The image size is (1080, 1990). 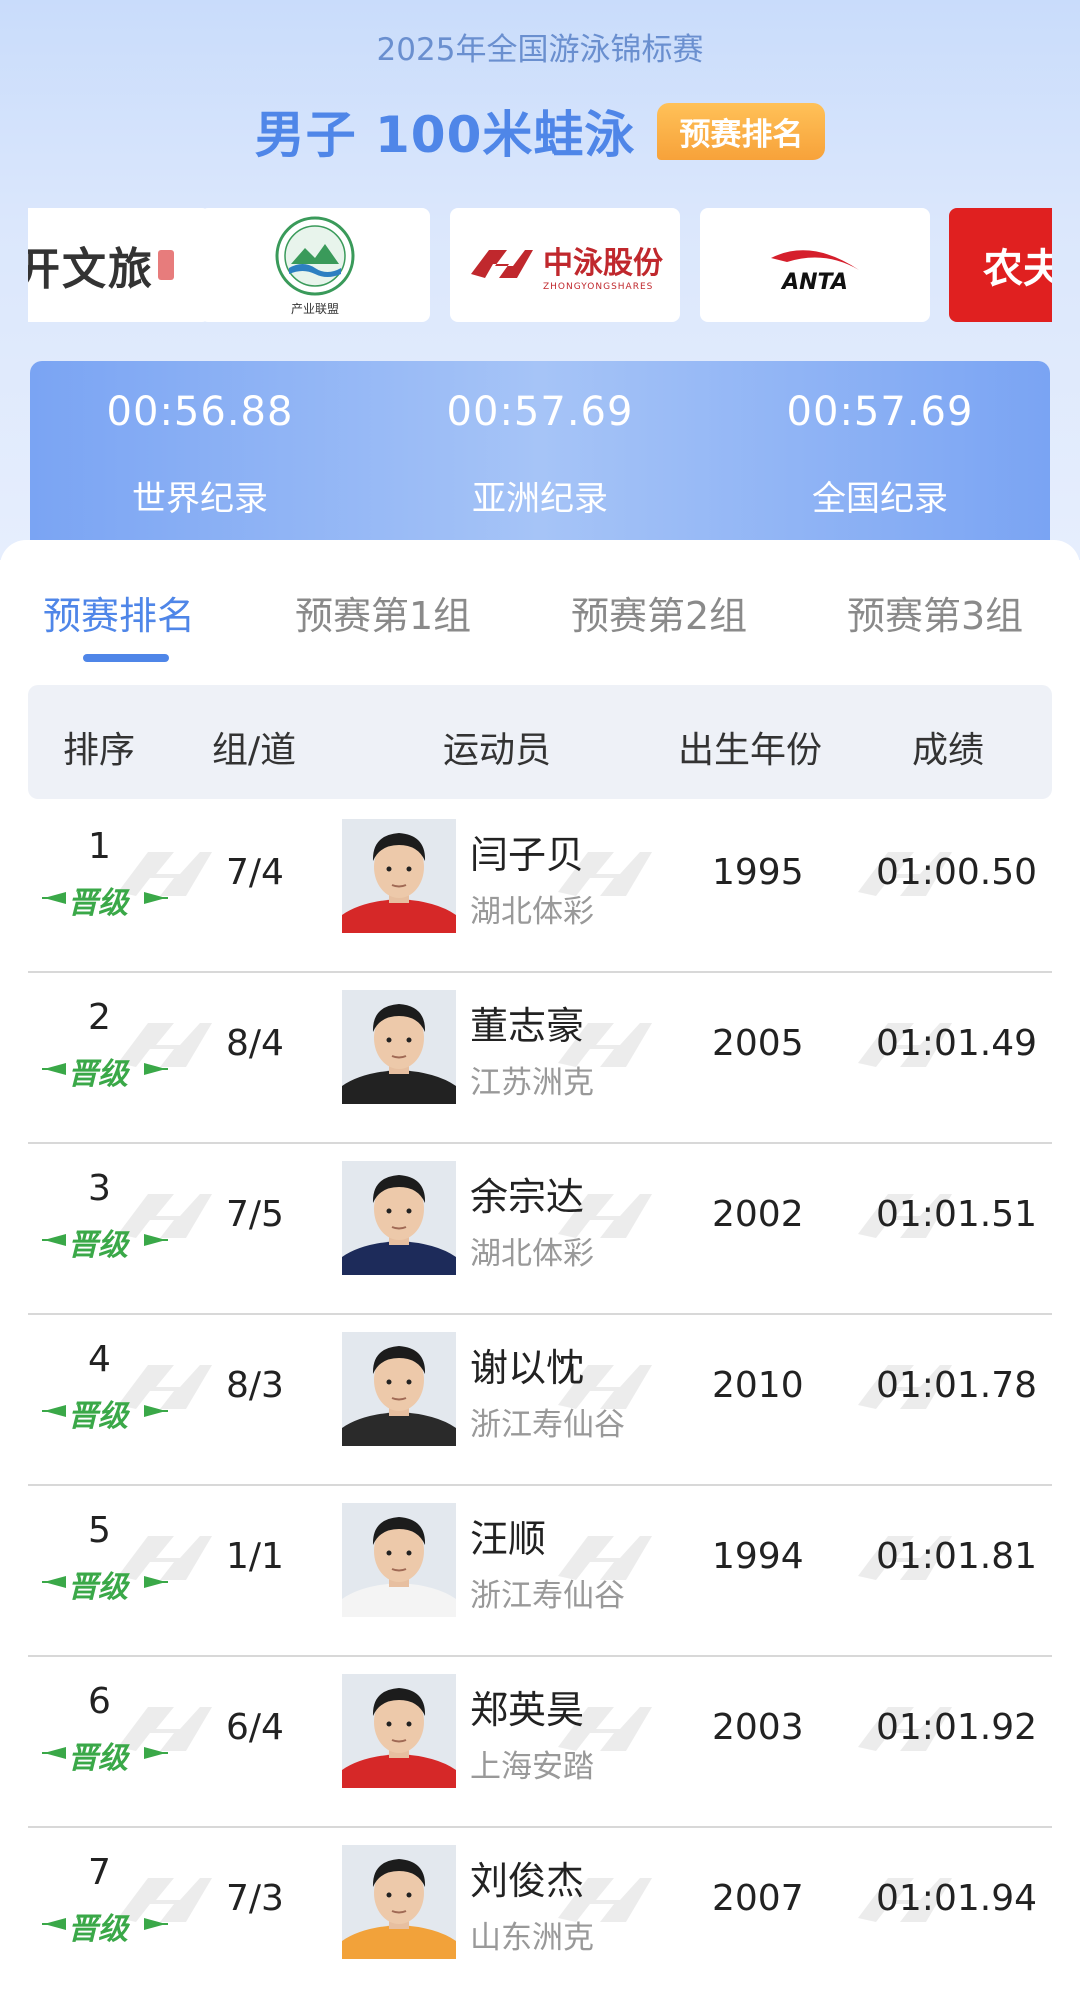 I want to click on rank-number: 2, so click(x=99, y=1017).